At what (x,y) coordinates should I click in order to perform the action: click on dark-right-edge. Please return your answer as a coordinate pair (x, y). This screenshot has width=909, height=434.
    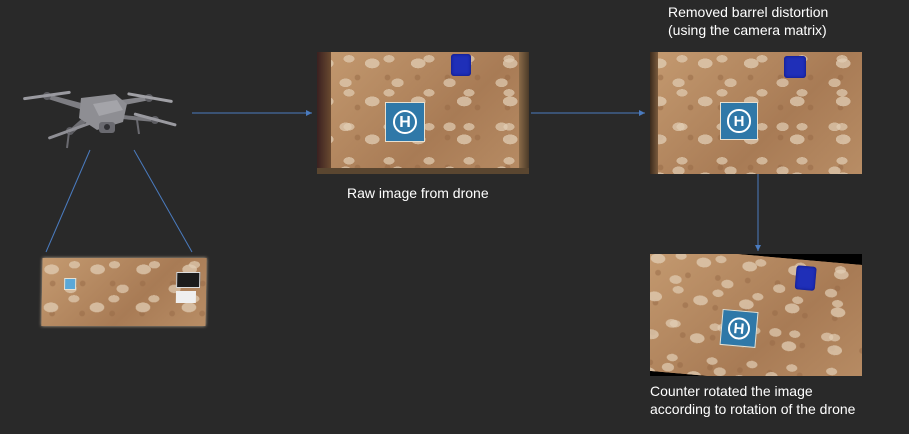
    Looking at the image, I should click on (524, 113).